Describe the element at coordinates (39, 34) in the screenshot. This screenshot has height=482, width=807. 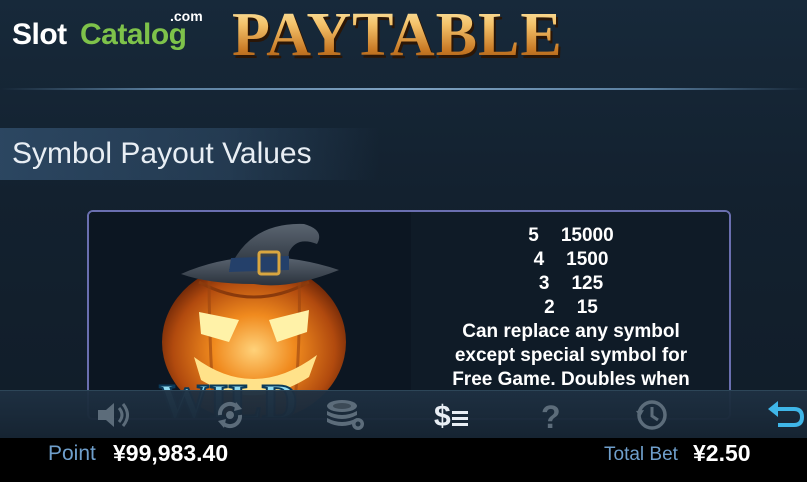
I see `logo-text-slot: Slot` at that location.